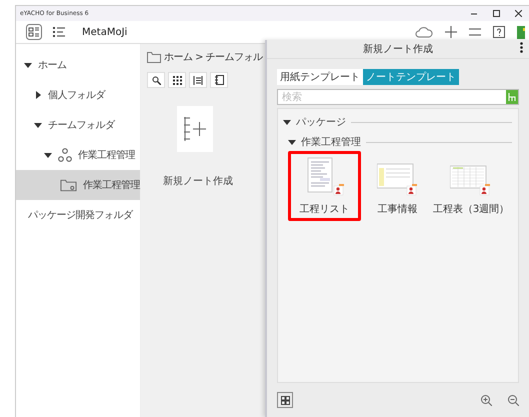 The width and height of the screenshot is (529, 417). I want to click on zoom-out-icon, so click(513, 400).